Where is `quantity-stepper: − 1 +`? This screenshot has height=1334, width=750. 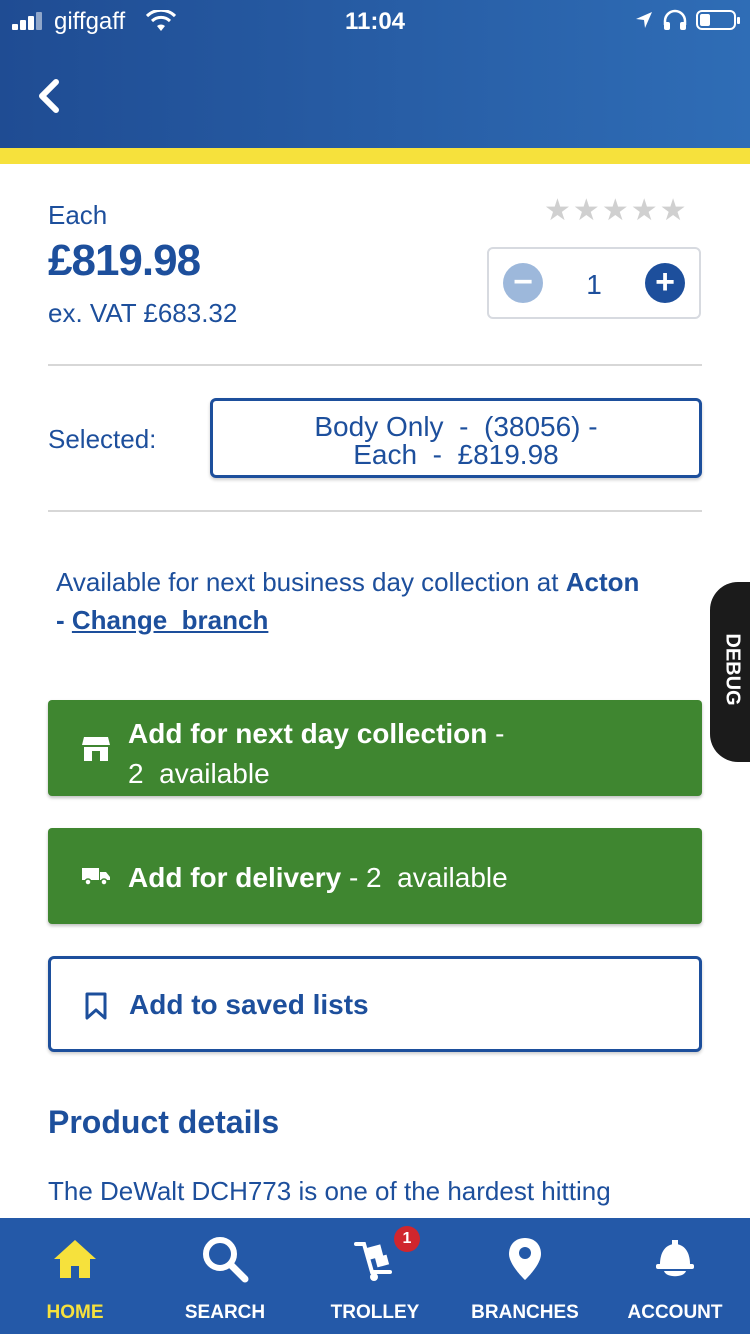 quantity-stepper: − 1 + is located at coordinates (594, 283).